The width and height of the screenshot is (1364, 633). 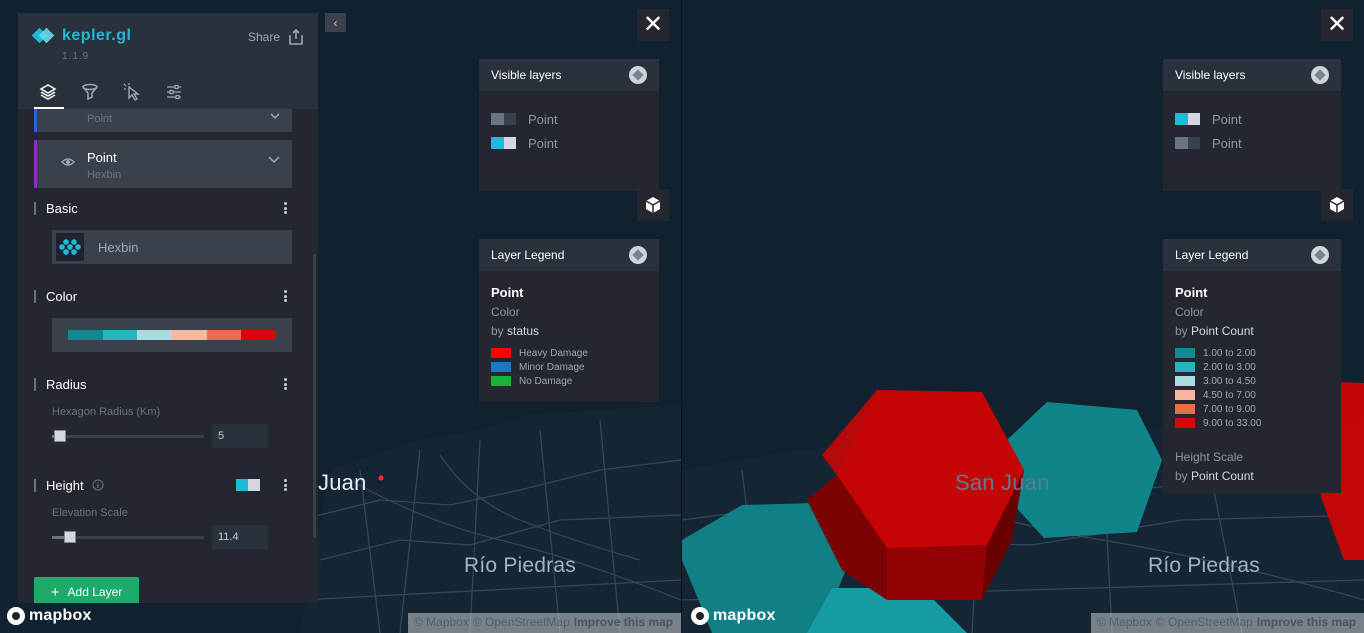 What do you see at coordinates (296, 37) in the screenshot?
I see `share-icon` at bounding box center [296, 37].